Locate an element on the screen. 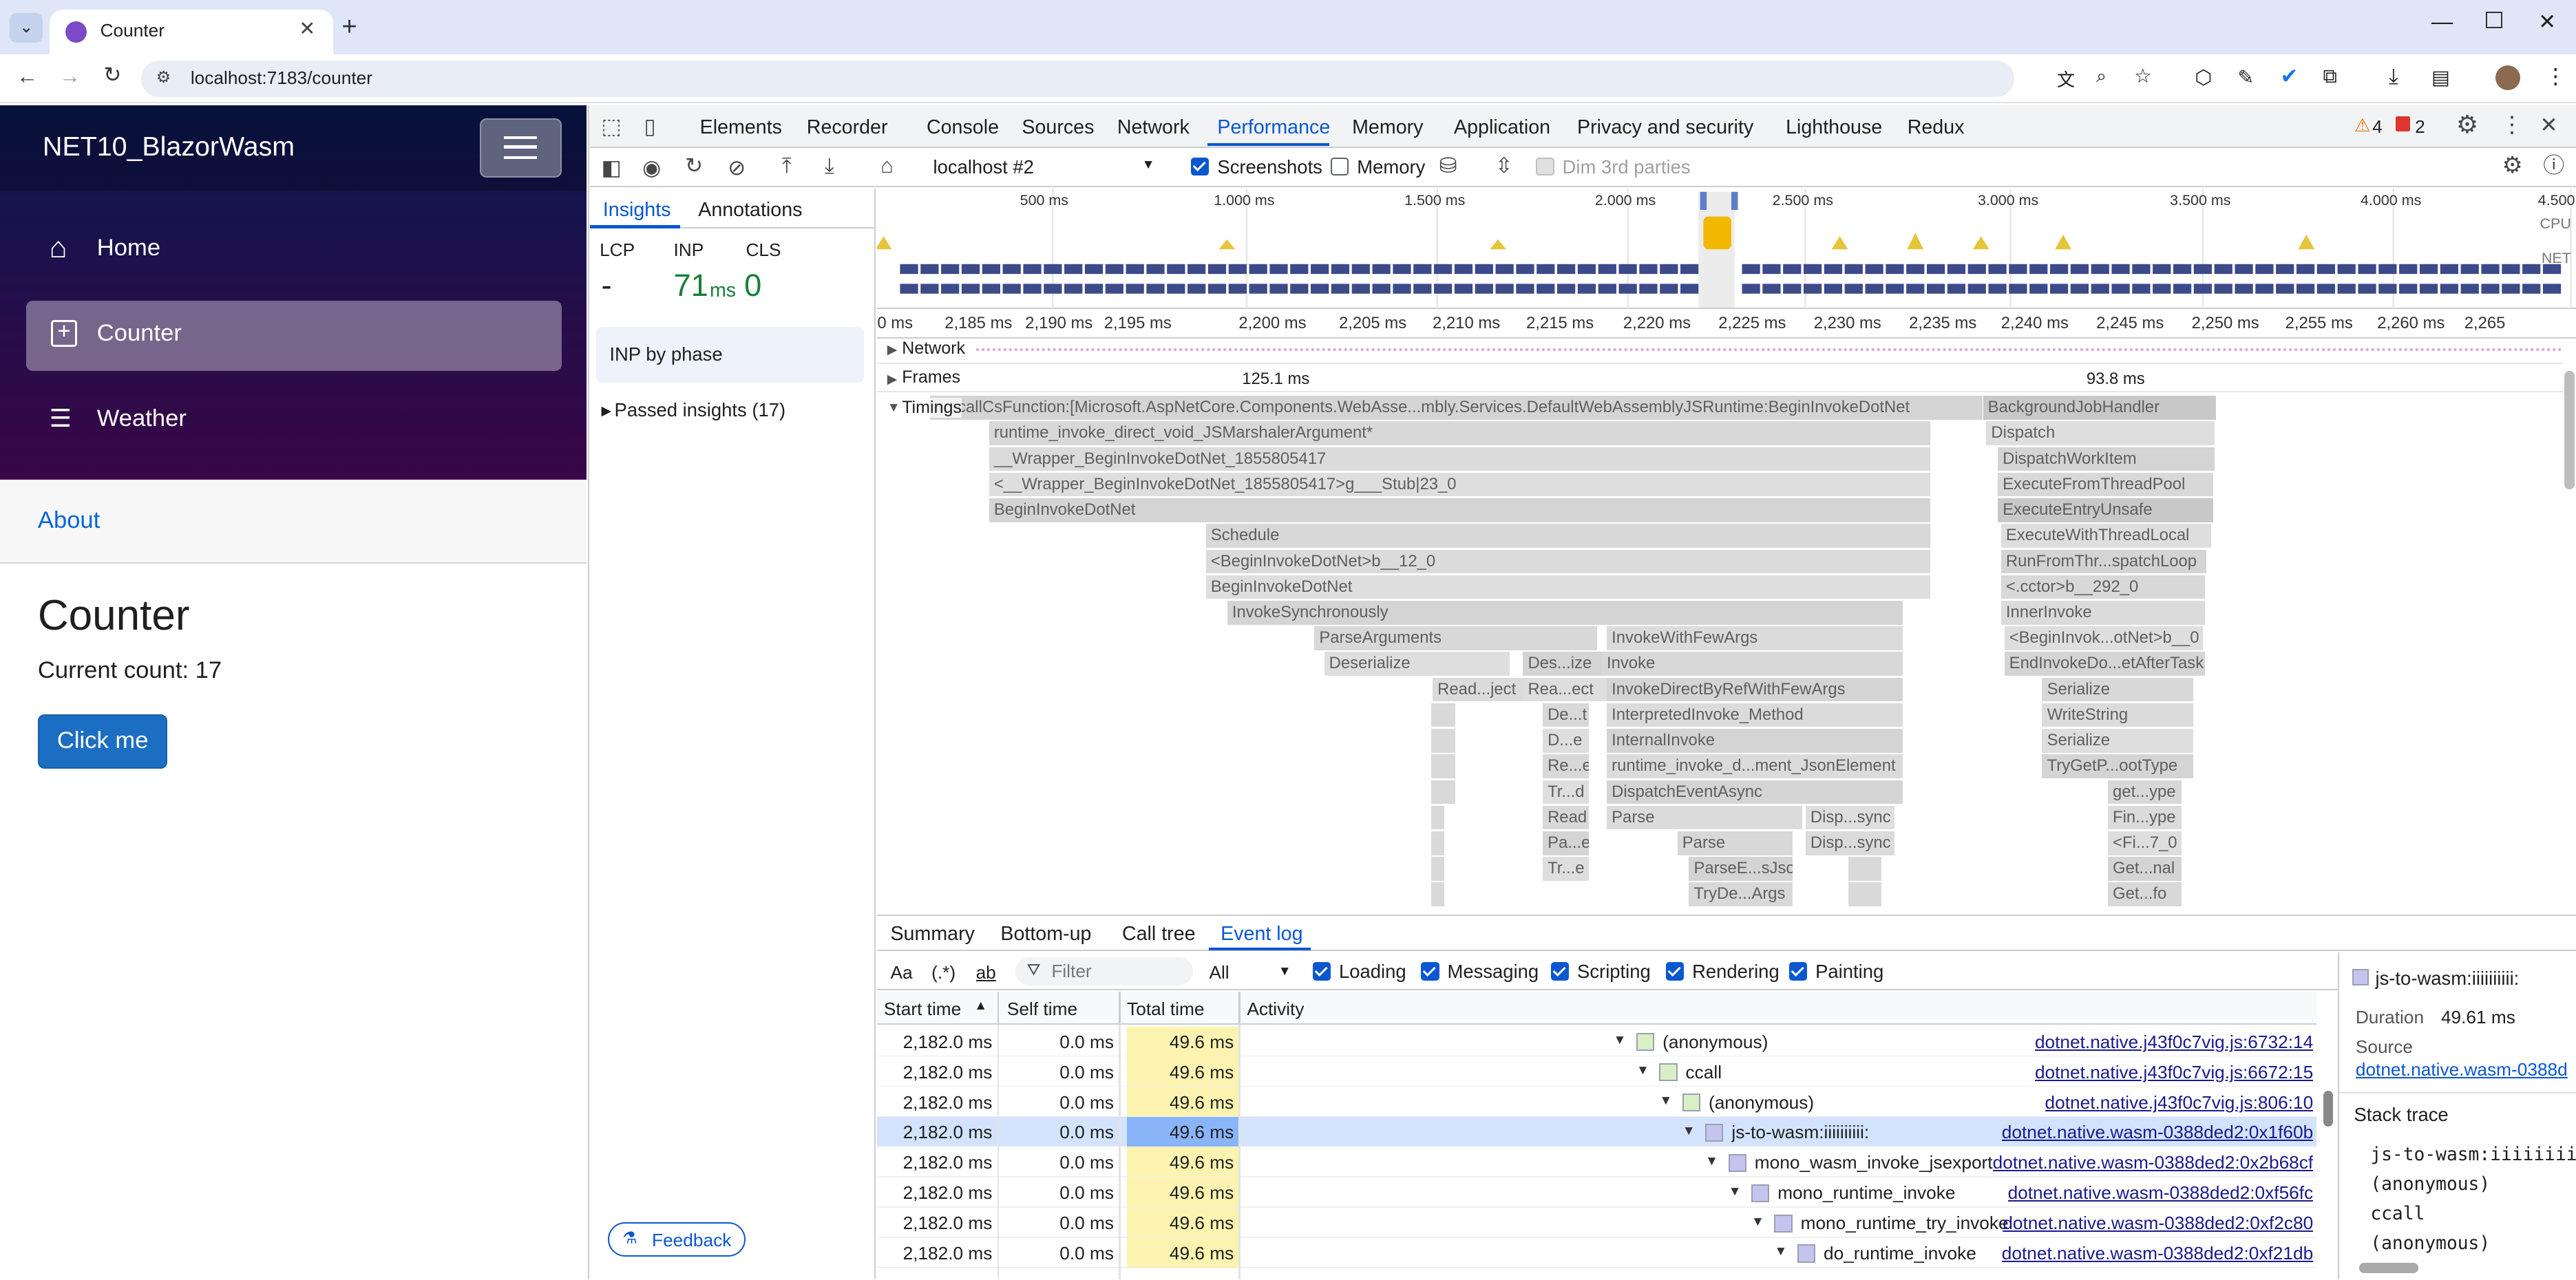 The width and height of the screenshot is (2576, 1280). flame-entry: RunFromThr...spatchLoop is located at coordinates (2104, 561).